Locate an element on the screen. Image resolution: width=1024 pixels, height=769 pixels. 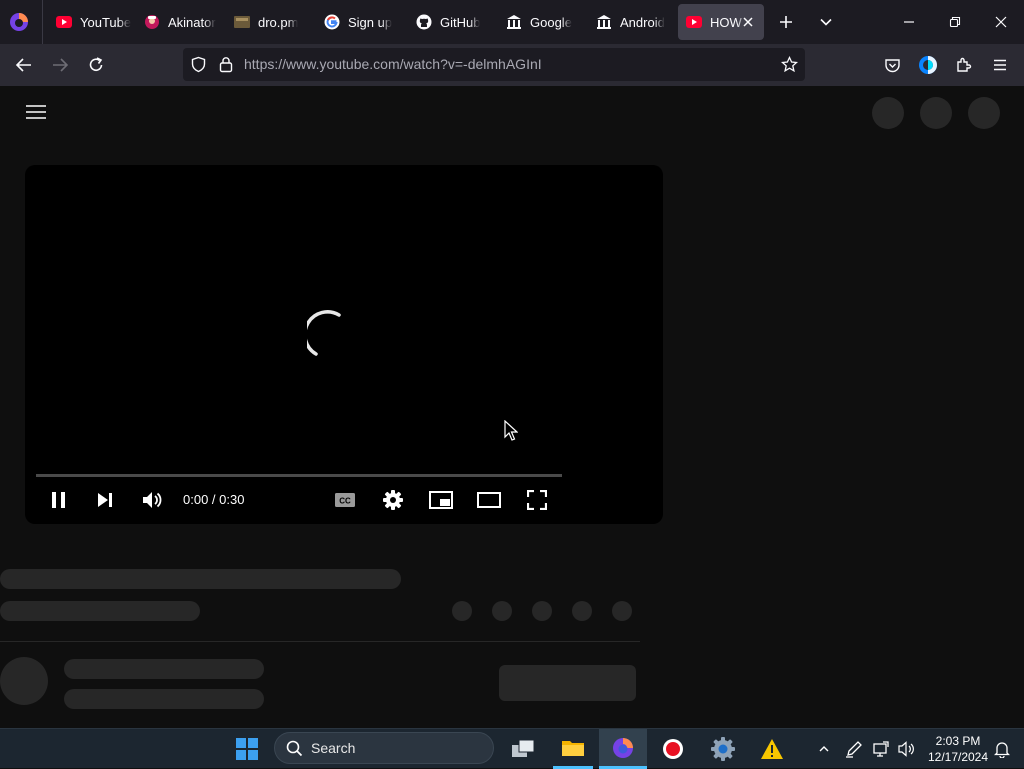
loading-spinner-icon is located at coordinates (332, 335).